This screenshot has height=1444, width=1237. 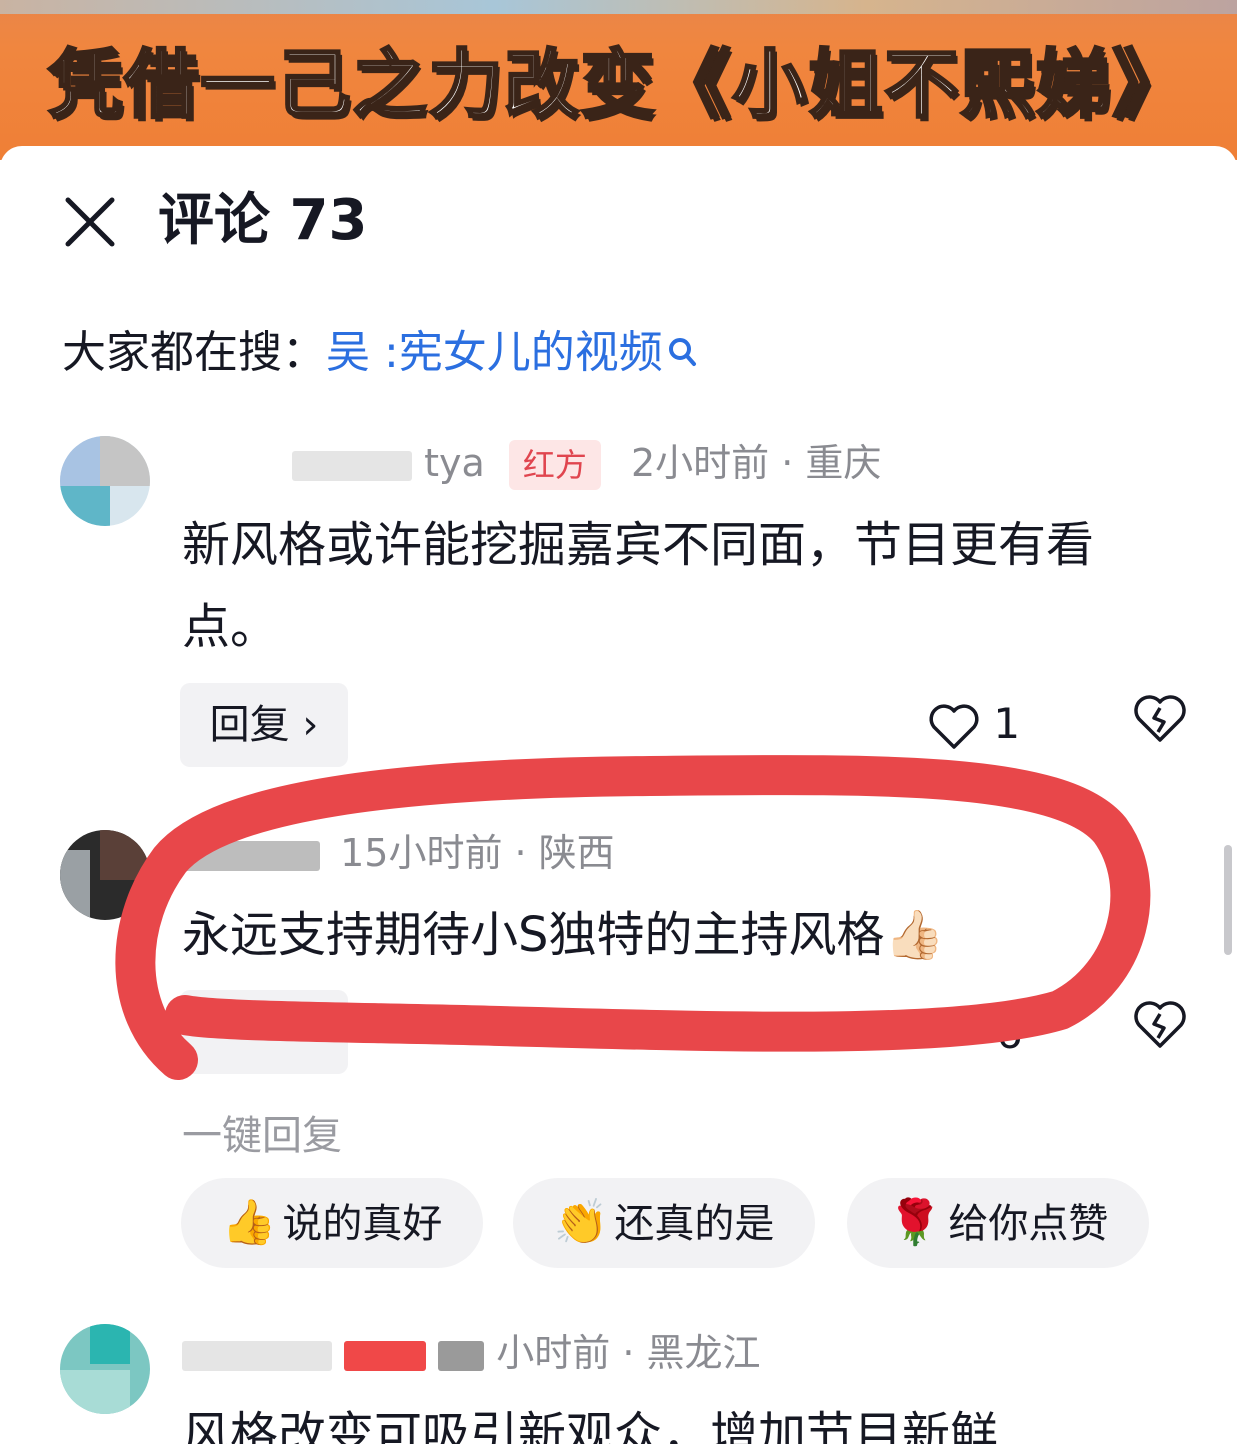 I want to click on quick-reply-chip: 👏 还真的是, so click(x=664, y=1223).